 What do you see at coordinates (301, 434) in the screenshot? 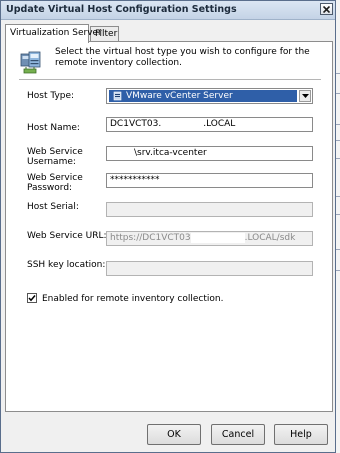
I see `help-button: Help` at bounding box center [301, 434].